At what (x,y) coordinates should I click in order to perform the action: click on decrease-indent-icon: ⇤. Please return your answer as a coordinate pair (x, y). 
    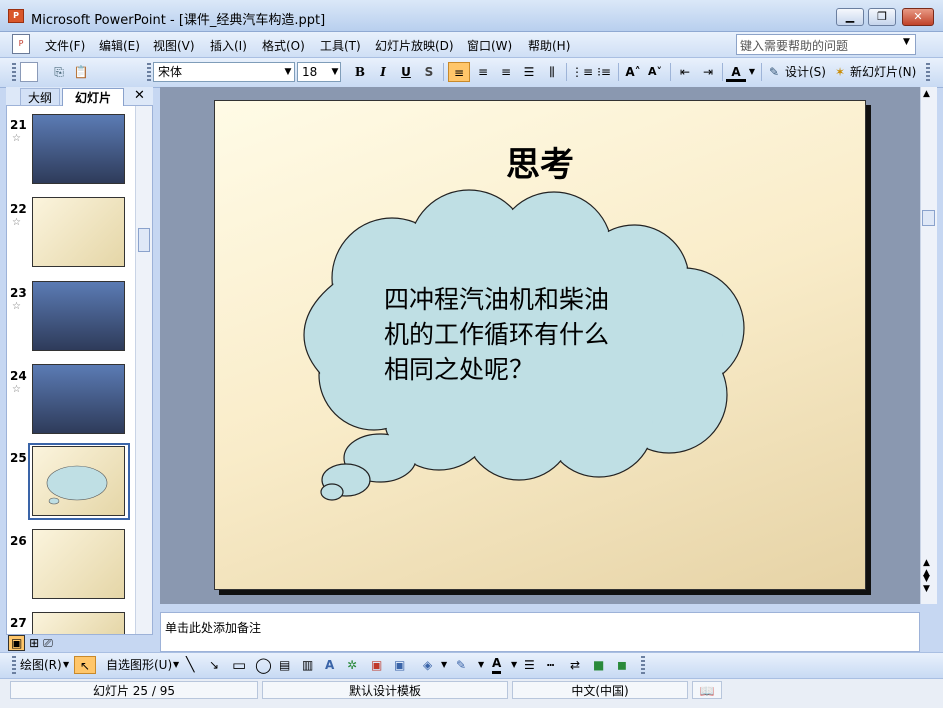
    Looking at the image, I should click on (685, 72).